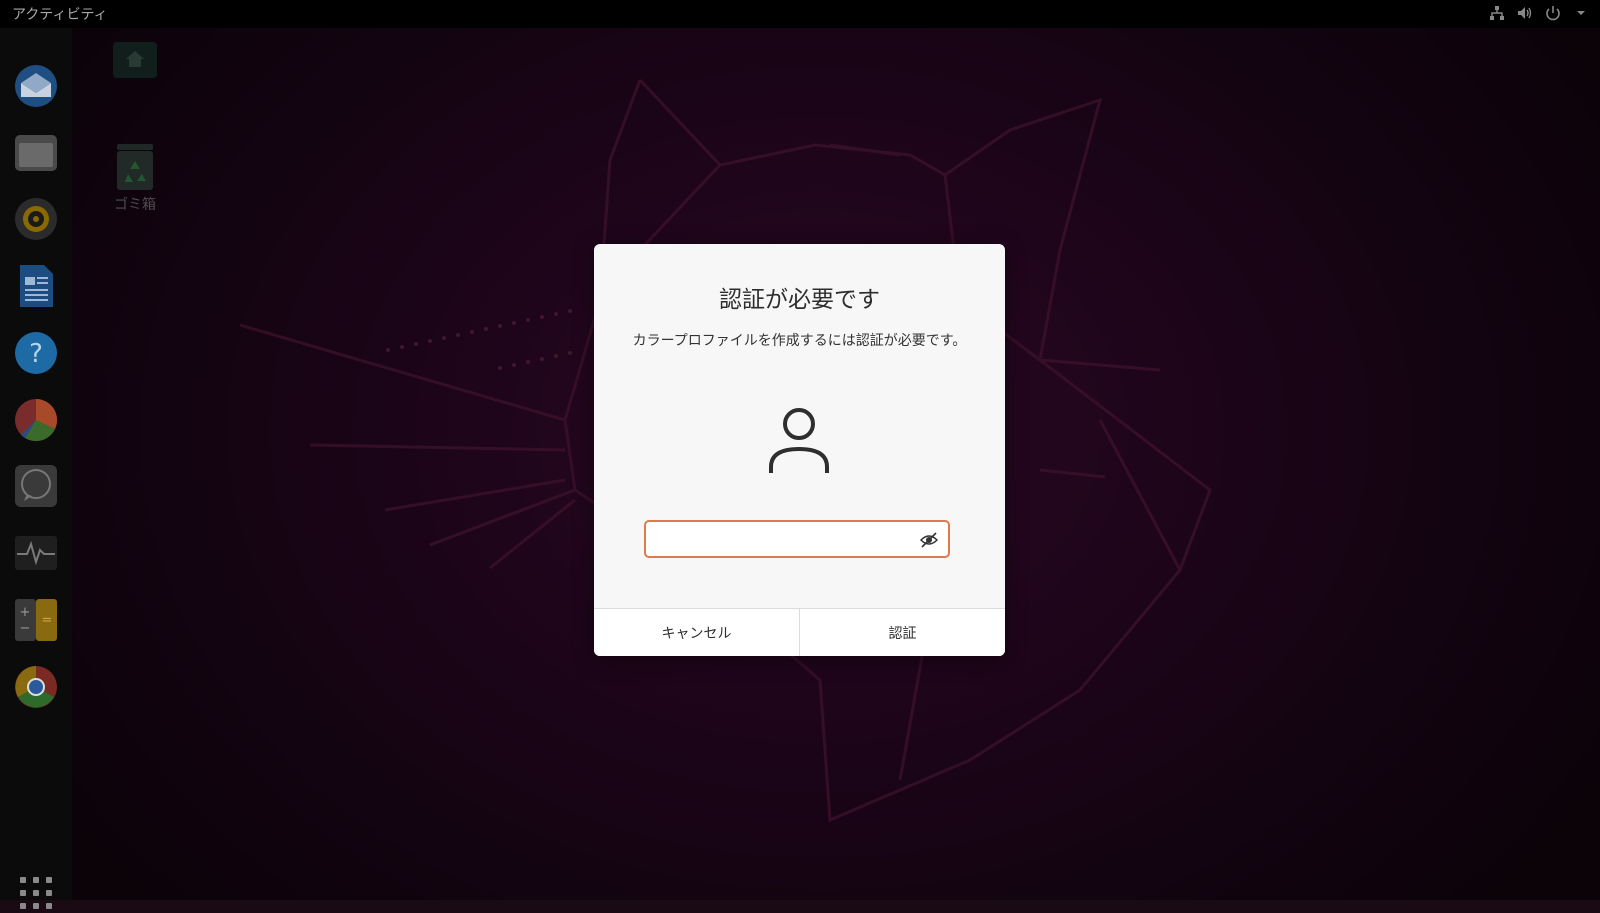 This screenshot has width=1600, height=913. I want to click on power-icon, so click(1553, 13).